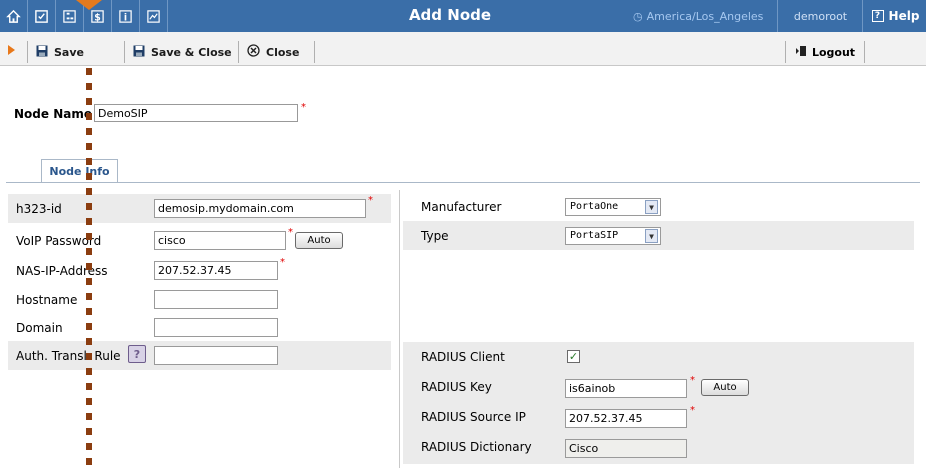 The image size is (926, 468). I want to click on domain-row: Domain, so click(199, 327).